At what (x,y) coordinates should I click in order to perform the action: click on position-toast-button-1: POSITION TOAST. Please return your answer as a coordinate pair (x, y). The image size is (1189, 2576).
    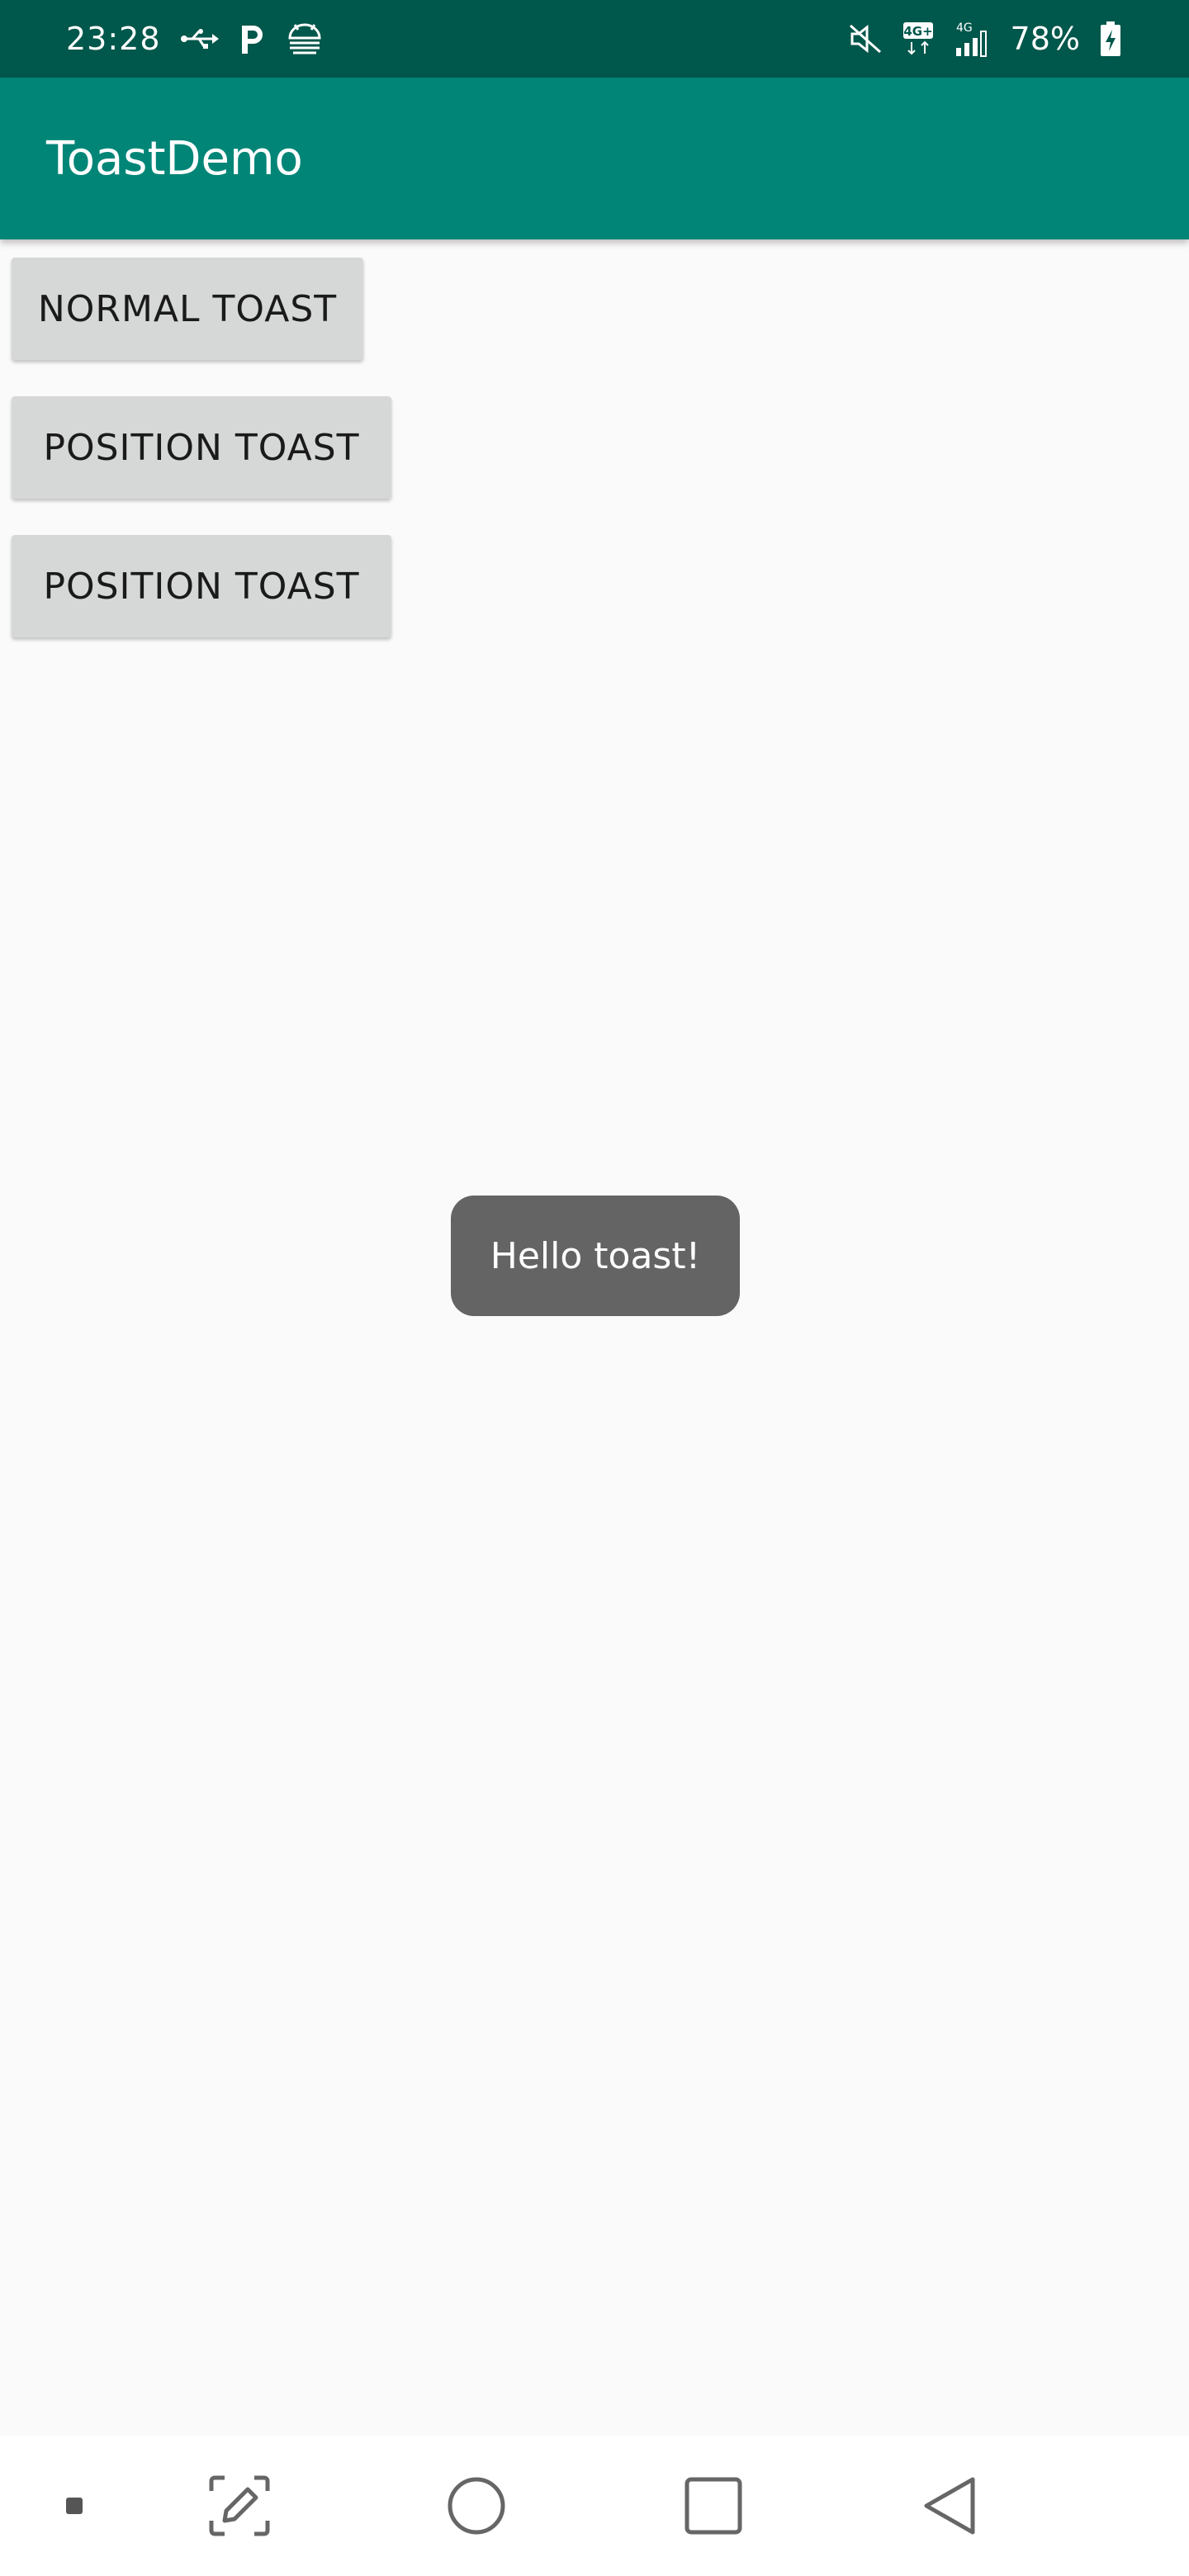
    Looking at the image, I should click on (201, 447).